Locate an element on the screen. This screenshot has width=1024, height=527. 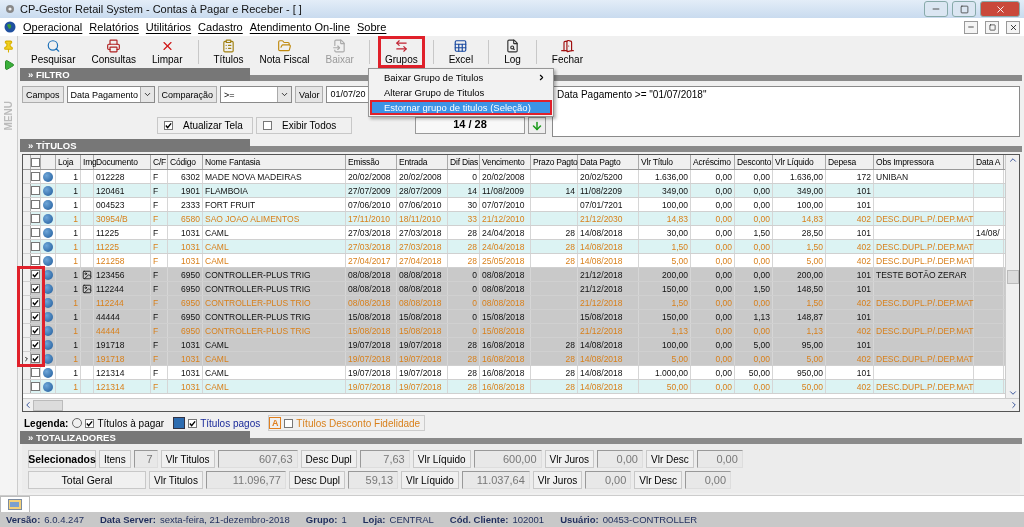
table-row: 1 121314 F 1031 CAML 19/07/2018 19/07/2018 28 16/08/2018 28 14/08/2018 1.000,00 0,00 50,00 950,00 101 is located at coordinates (514, 373).